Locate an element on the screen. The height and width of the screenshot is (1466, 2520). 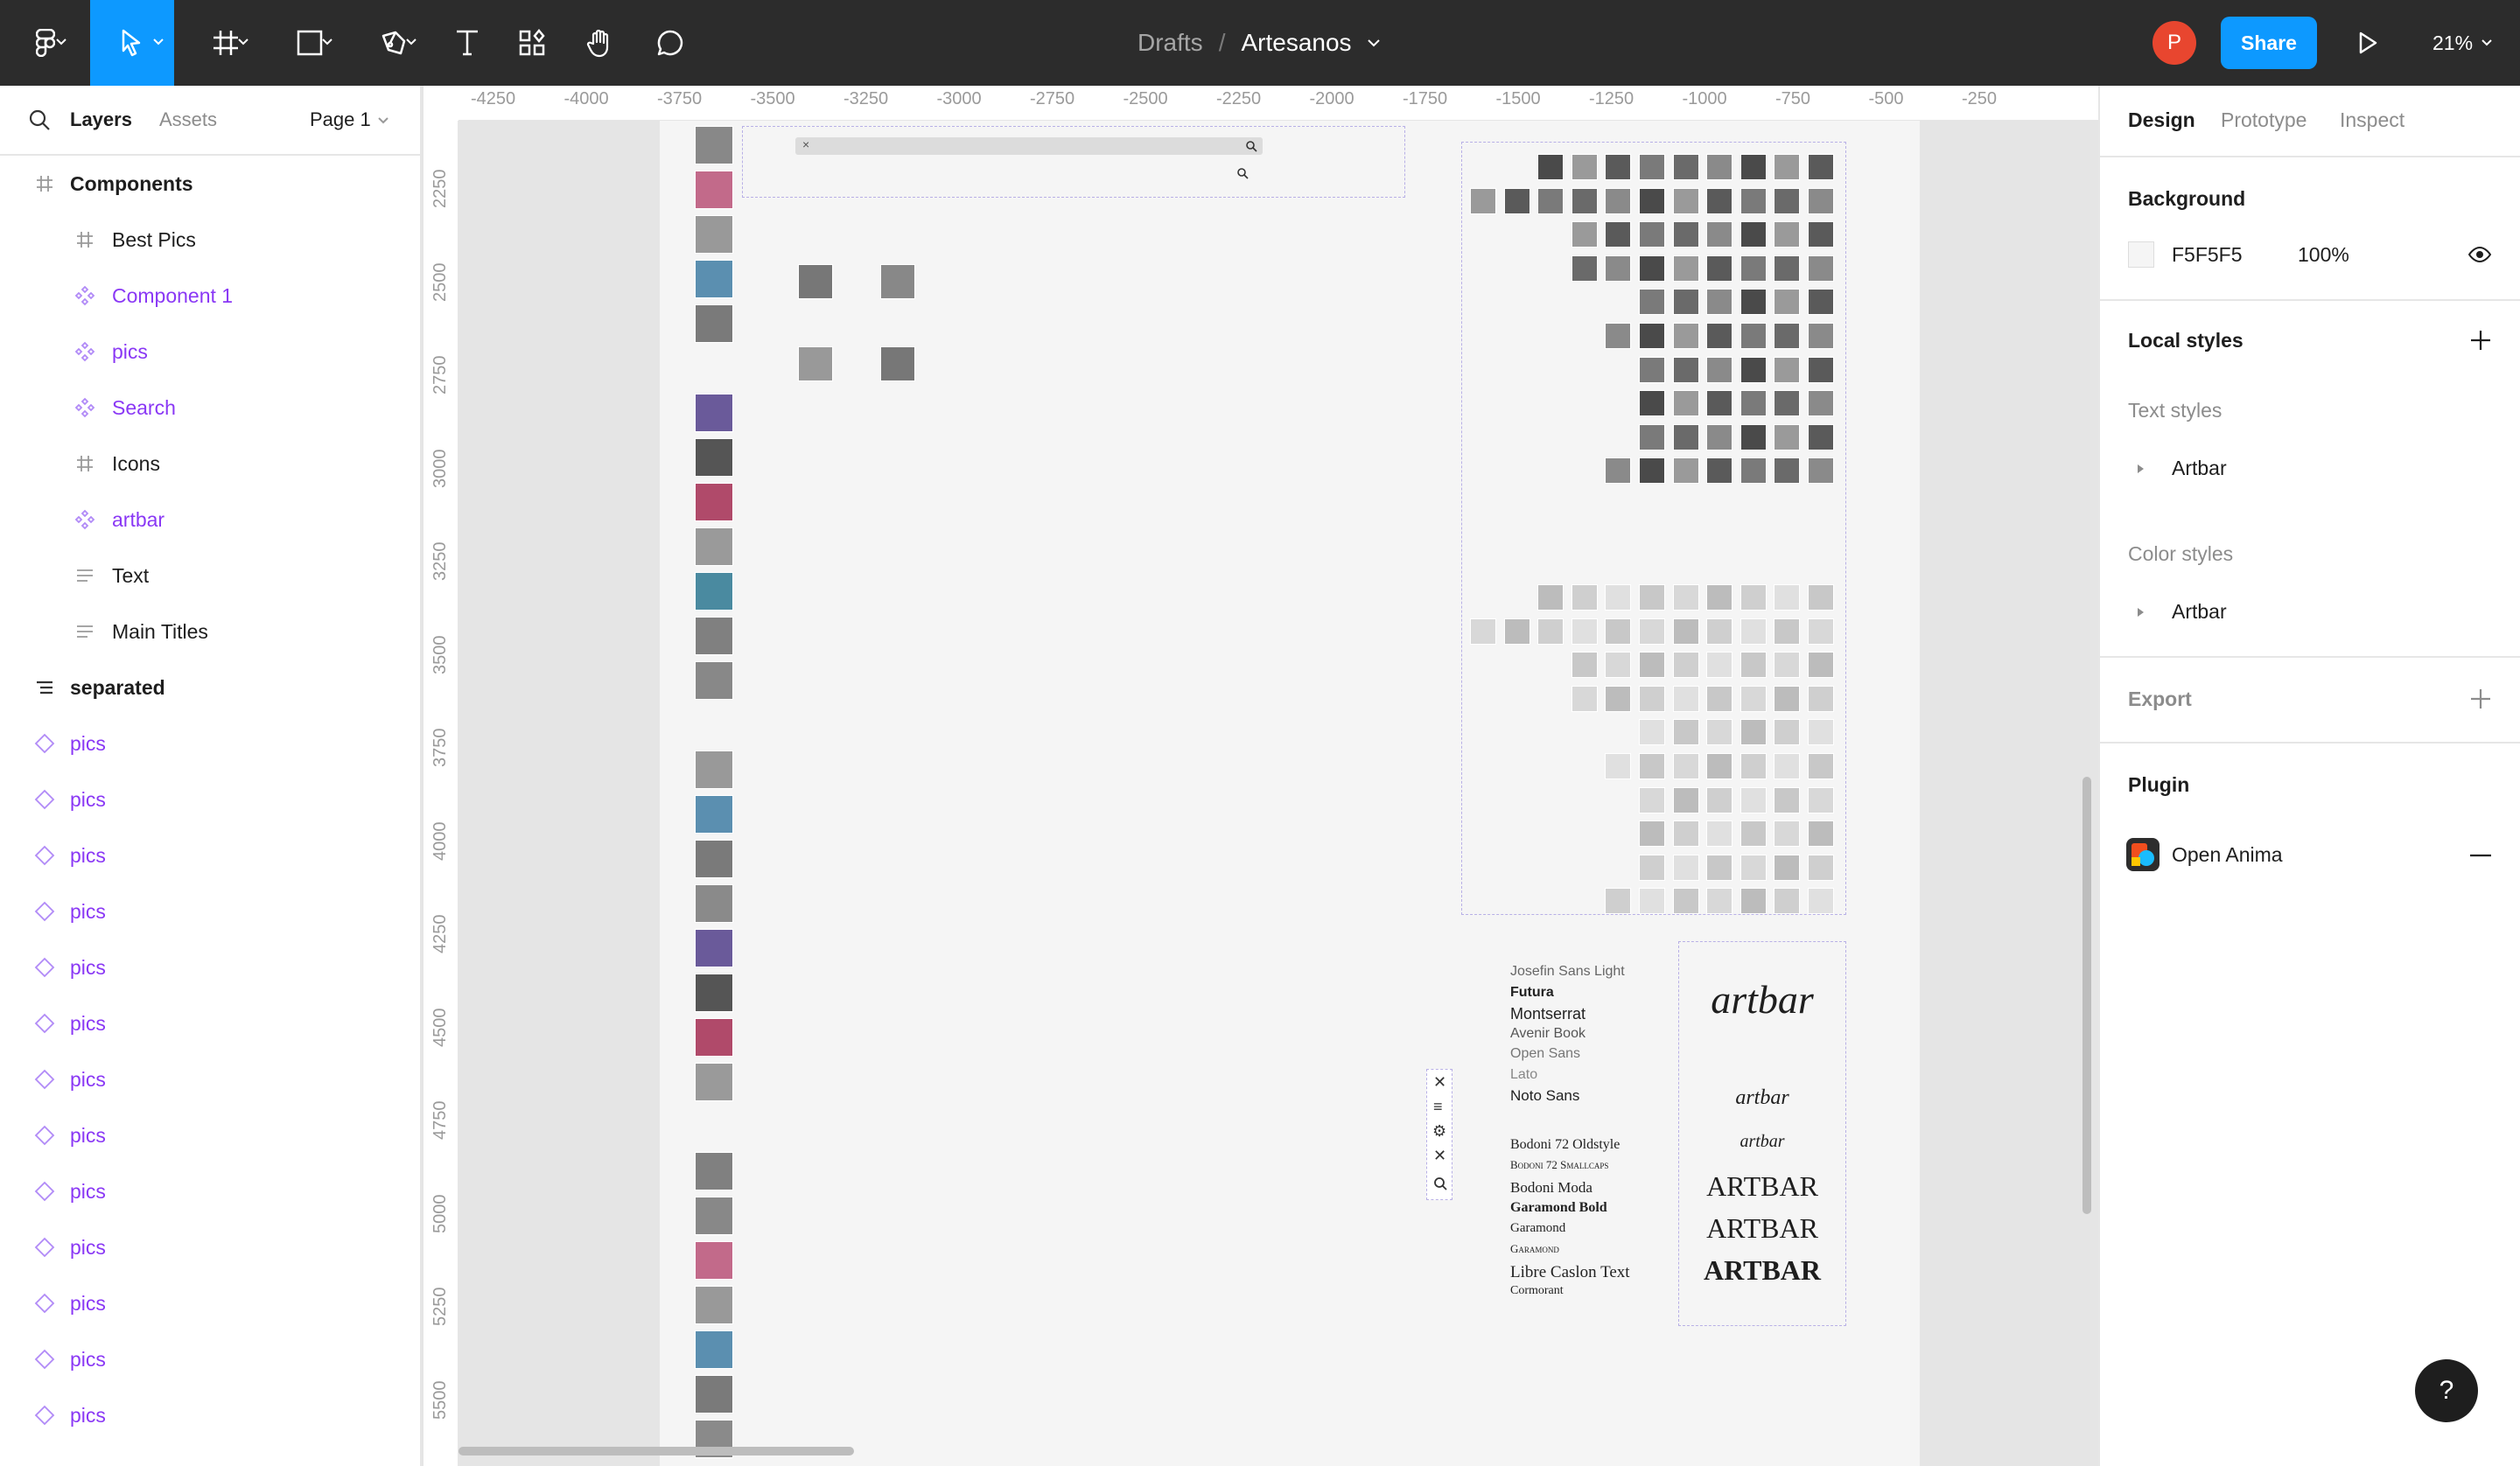
font-sample-sans: Lato is located at coordinates (1523, 1075).